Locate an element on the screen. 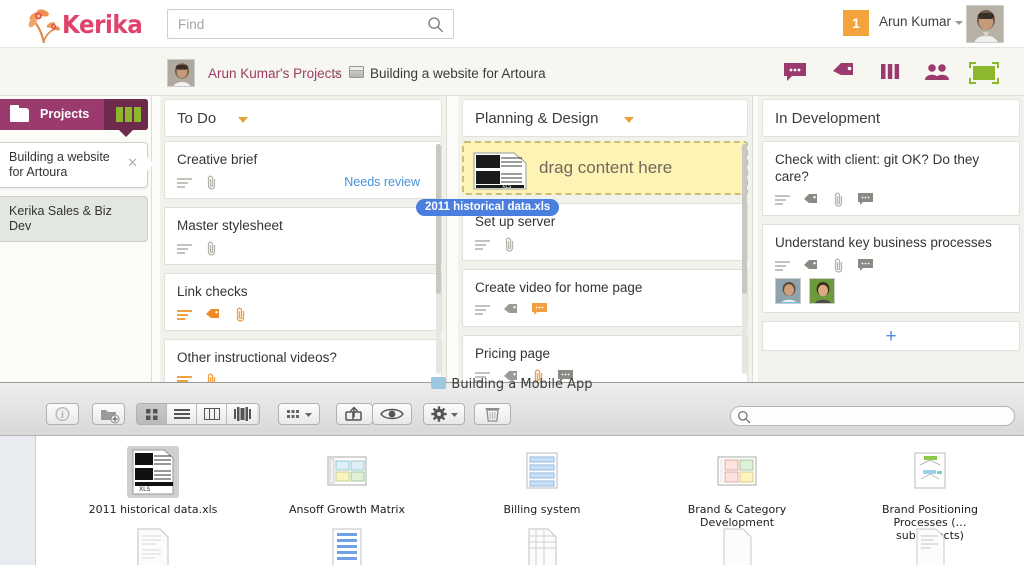  folder-icon is located at coordinates (19, 113).